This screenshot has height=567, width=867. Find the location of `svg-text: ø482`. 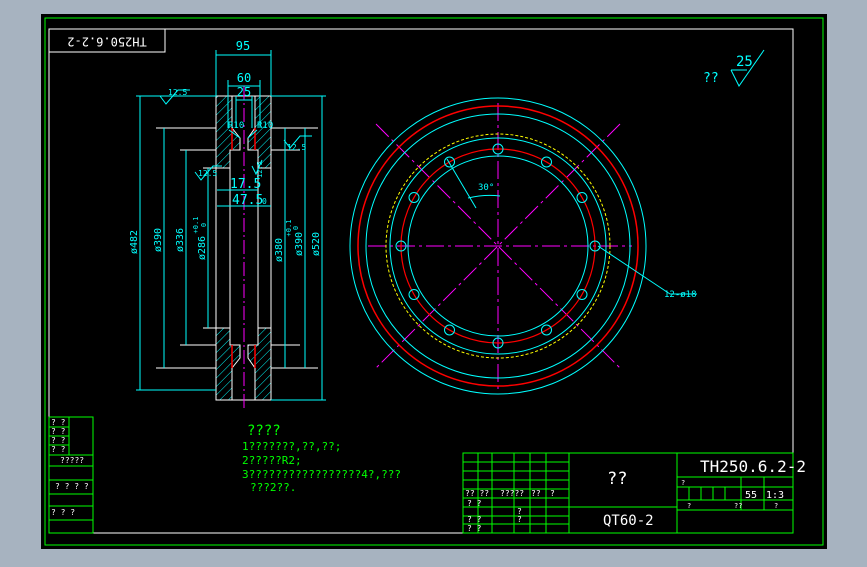

svg-text: ø482 is located at coordinates (134, 242).